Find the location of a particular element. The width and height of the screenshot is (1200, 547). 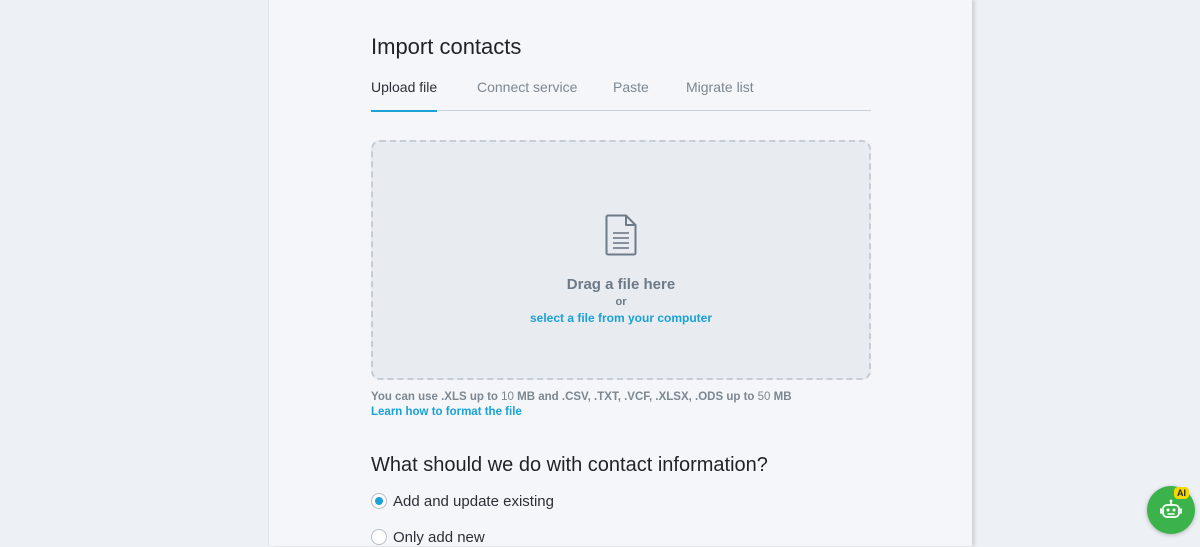

option-add-and-update: Add and update existing is located at coordinates (462, 501).